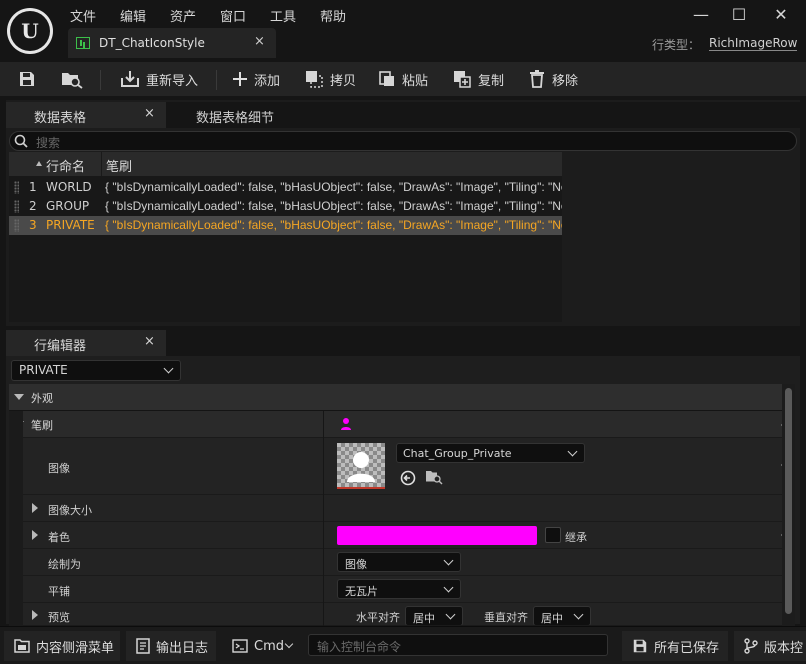 The image size is (806, 664). Describe the element at coordinates (27, 79) in the screenshot. I see `save-button` at that location.